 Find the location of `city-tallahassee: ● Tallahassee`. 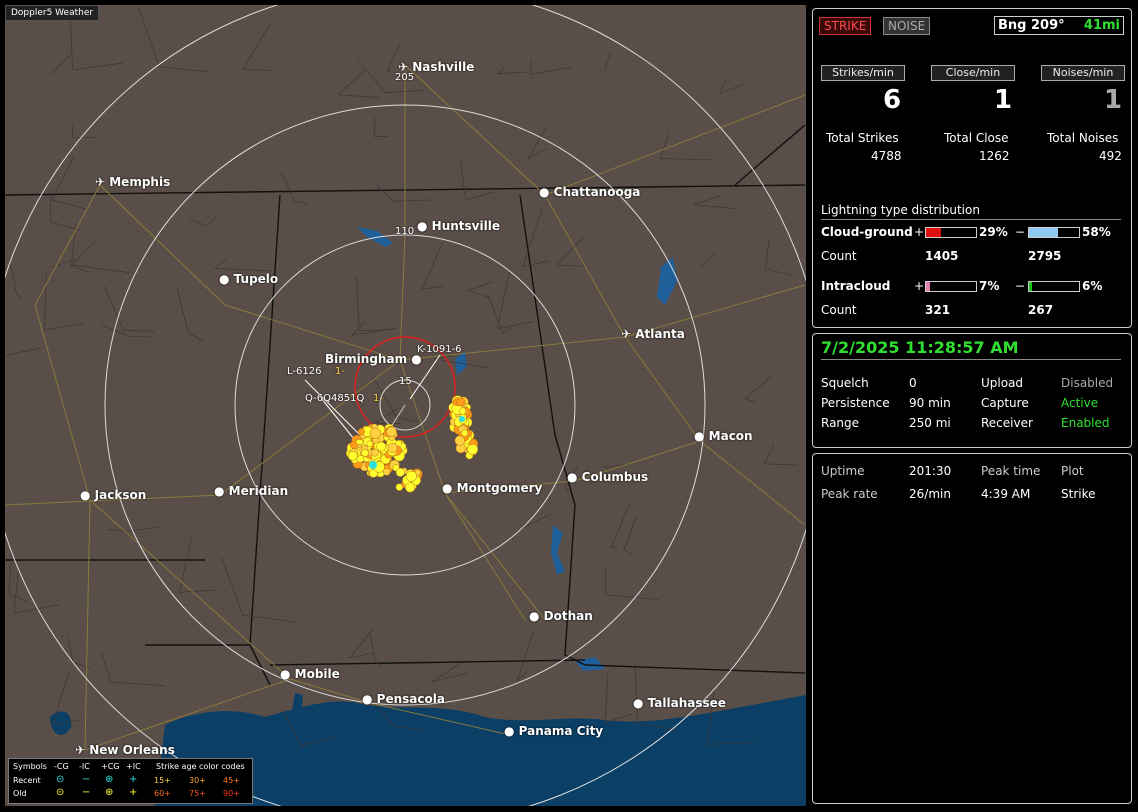

city-tallahassee: ● Tallahassee is located at coordinates (679, 703).